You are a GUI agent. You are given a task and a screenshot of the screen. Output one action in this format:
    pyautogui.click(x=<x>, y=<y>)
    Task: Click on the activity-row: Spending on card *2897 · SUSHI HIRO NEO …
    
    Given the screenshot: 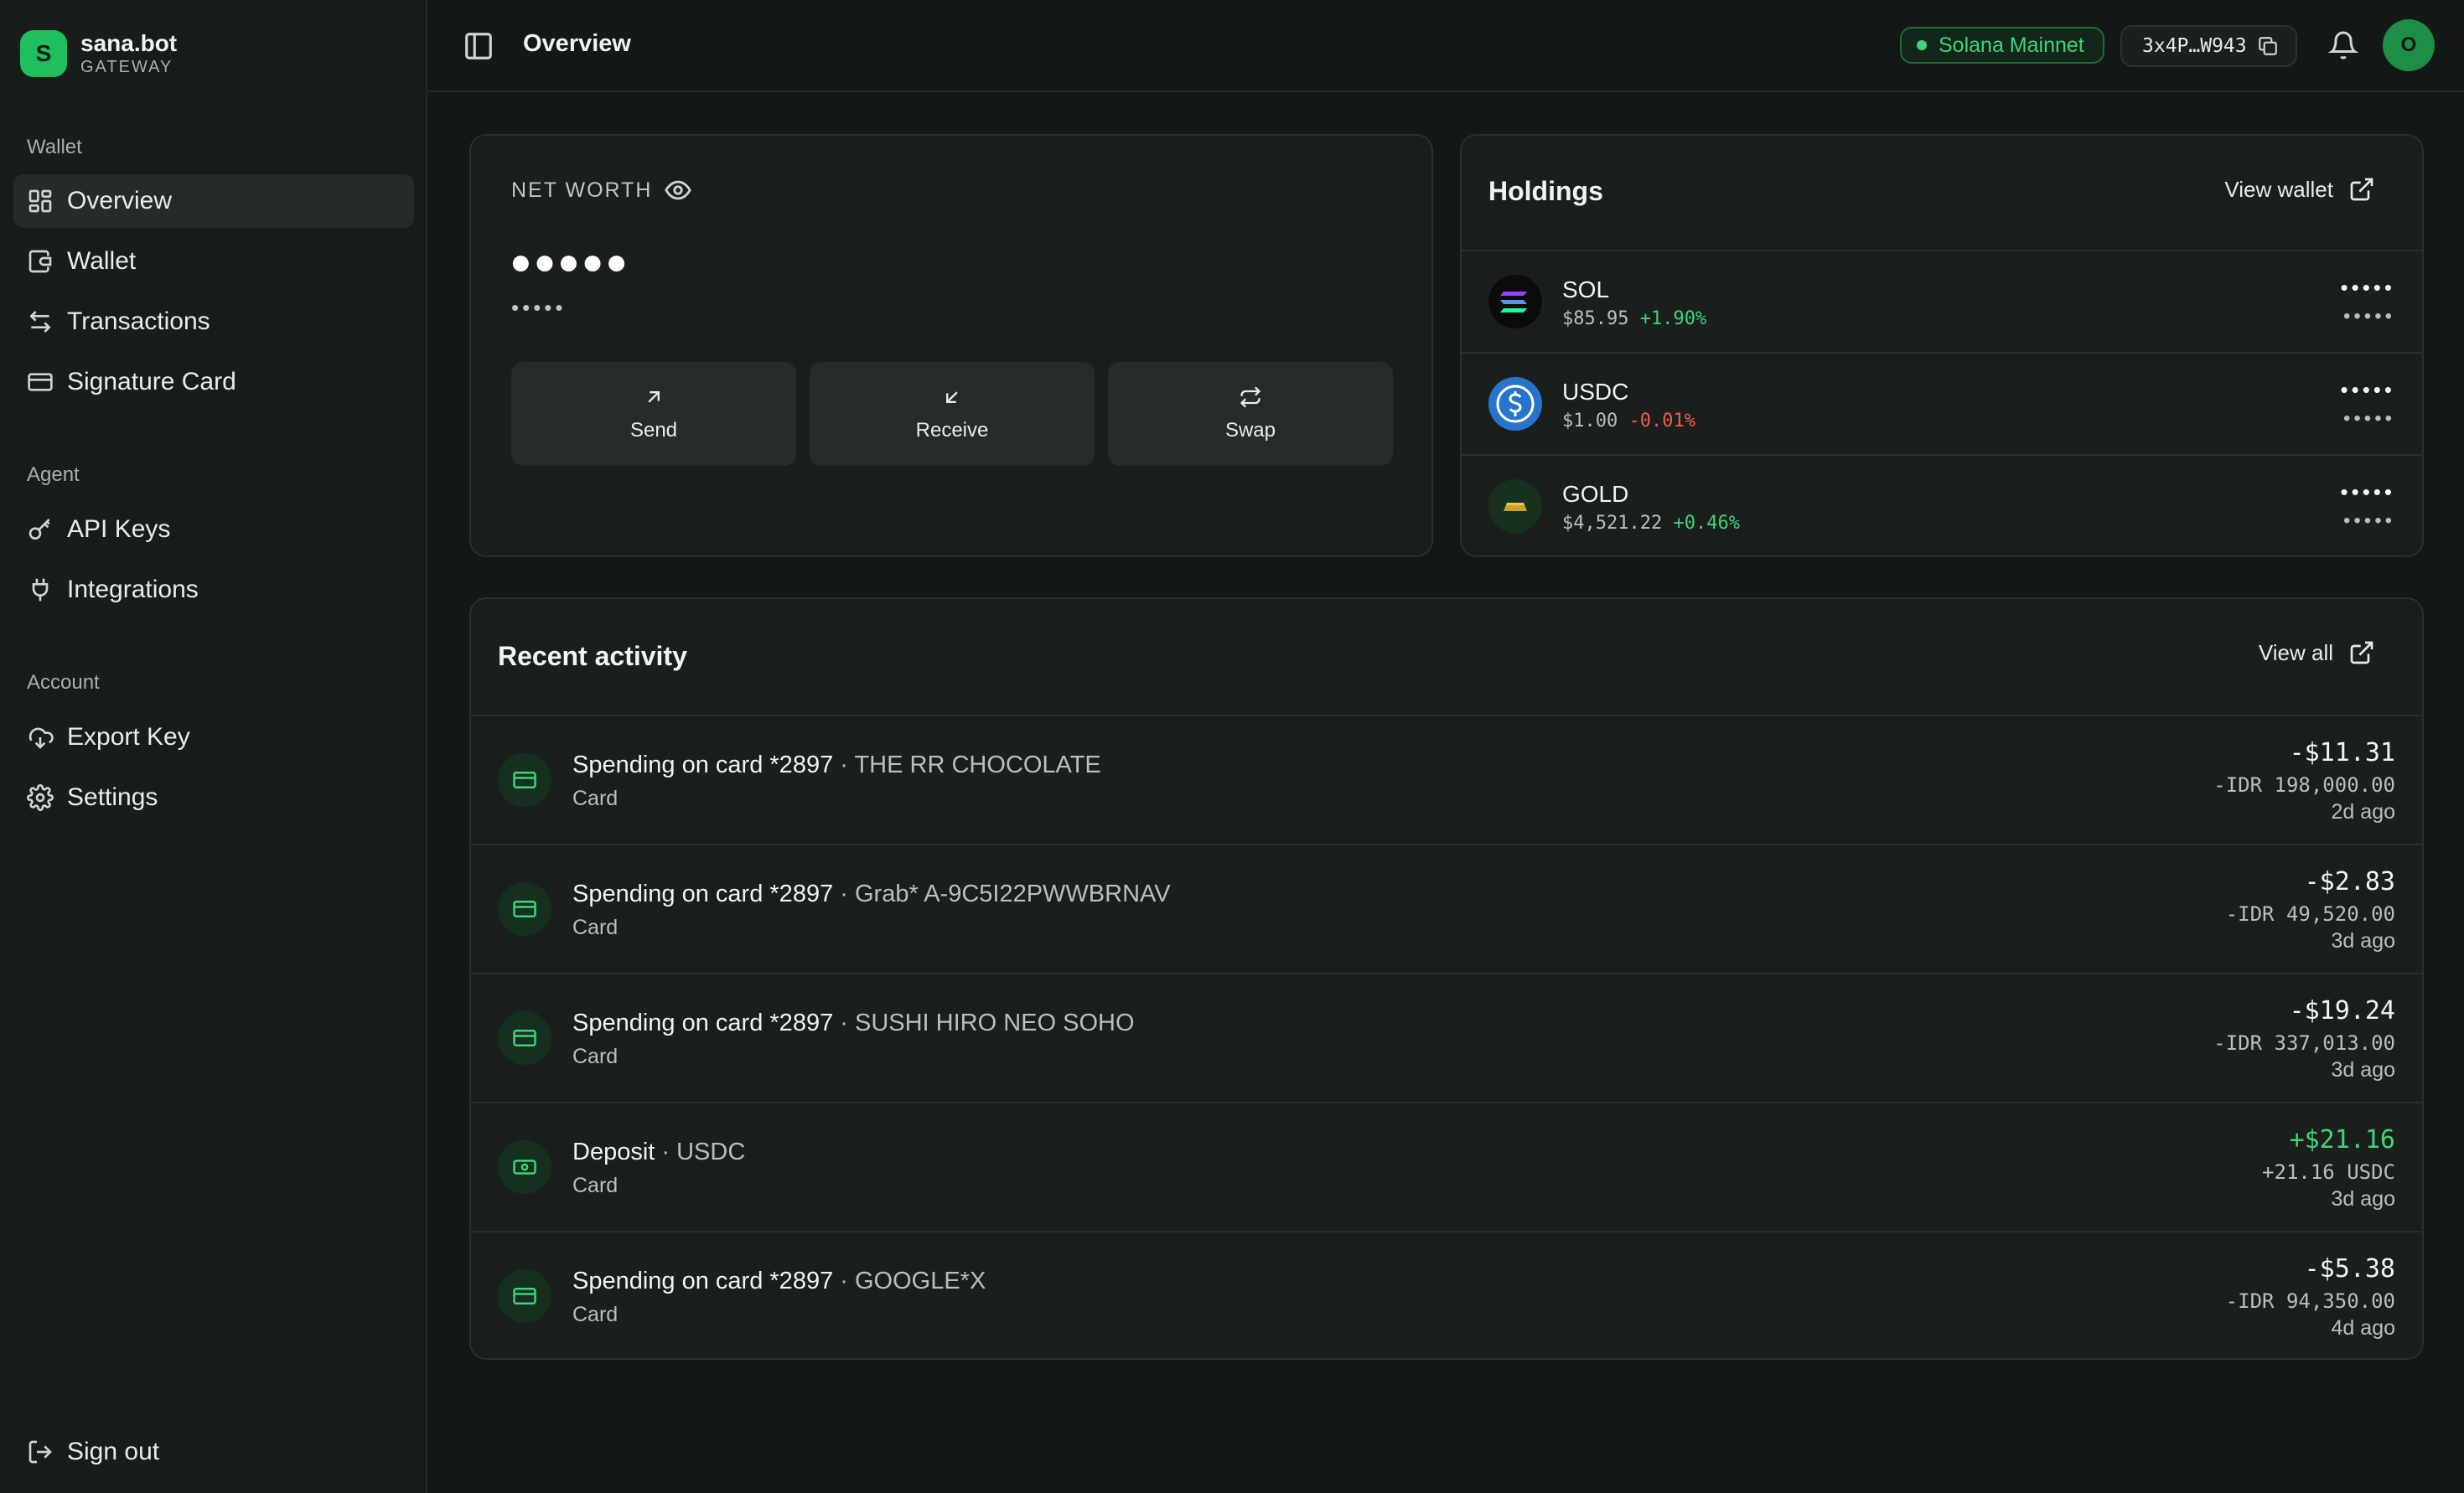 What is the action you would take?
    pyautogui.click(x=1446, y=1038)
    